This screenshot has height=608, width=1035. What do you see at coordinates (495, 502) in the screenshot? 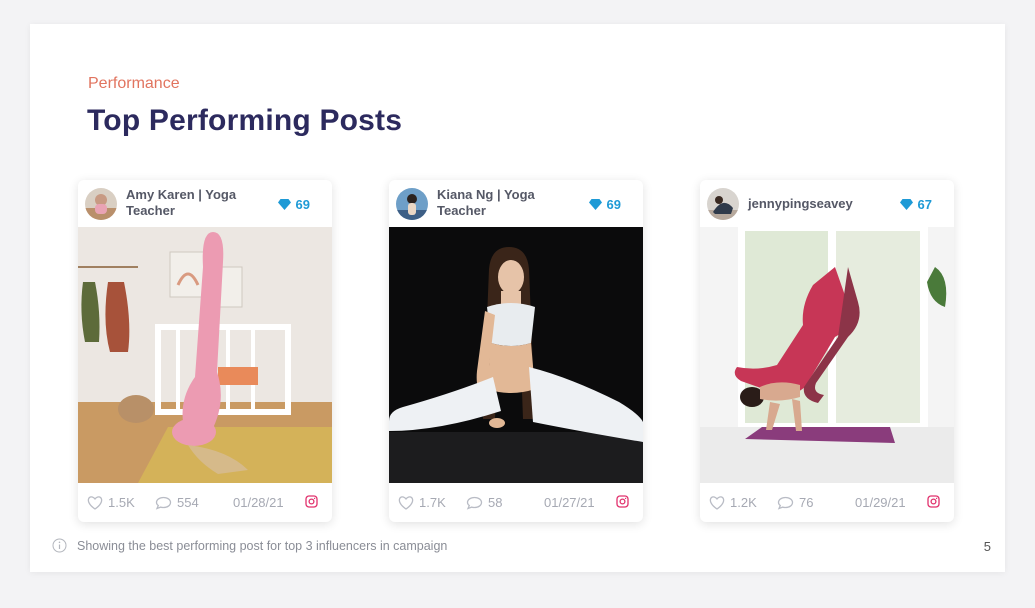
I see `comments-count: 58` at bounding box center [495, 502].